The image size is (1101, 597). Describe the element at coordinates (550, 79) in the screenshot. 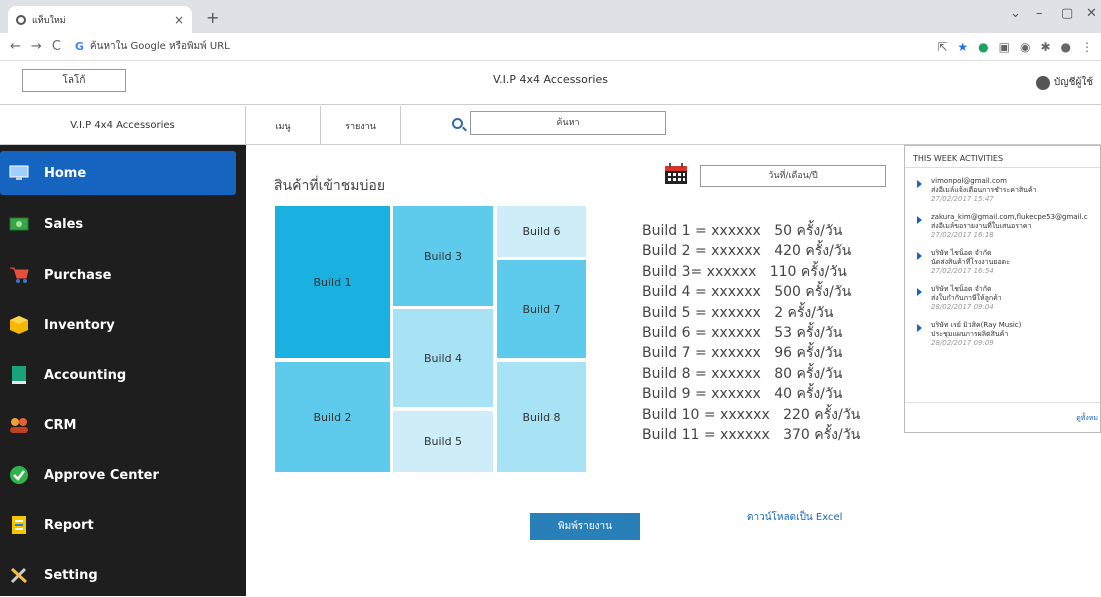

I see `app-title: V.I.P 4x4 Accessories` at that location.